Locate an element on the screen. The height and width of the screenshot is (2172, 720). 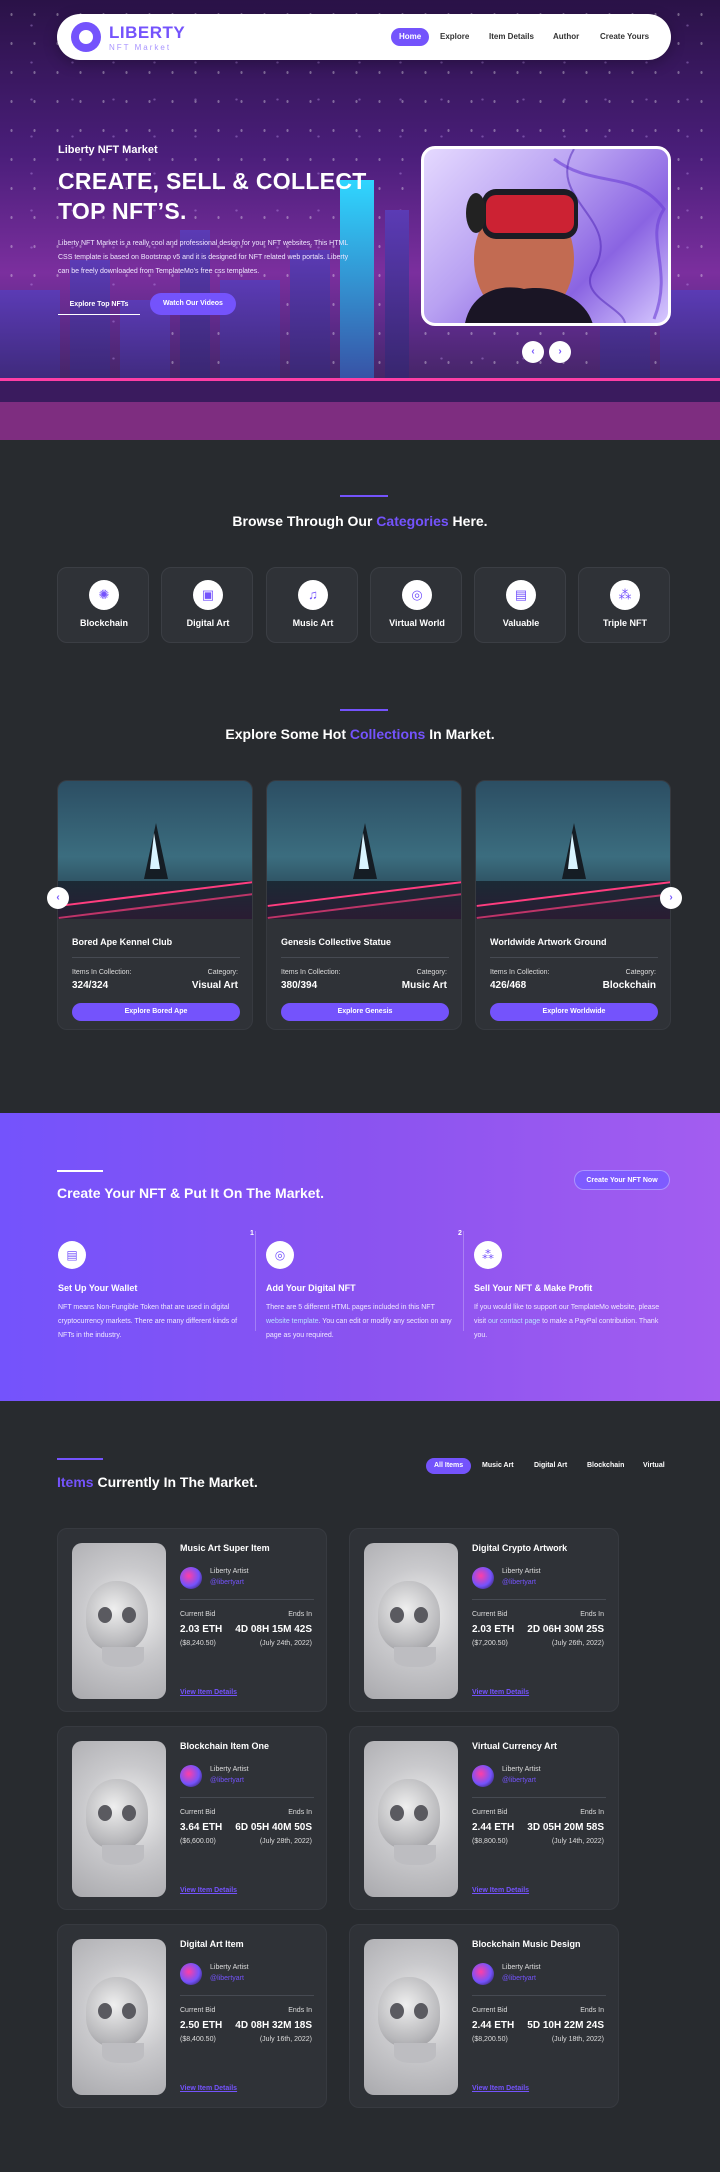
category-music-art: ♫ Music Art is located at coordinates (312, 605).